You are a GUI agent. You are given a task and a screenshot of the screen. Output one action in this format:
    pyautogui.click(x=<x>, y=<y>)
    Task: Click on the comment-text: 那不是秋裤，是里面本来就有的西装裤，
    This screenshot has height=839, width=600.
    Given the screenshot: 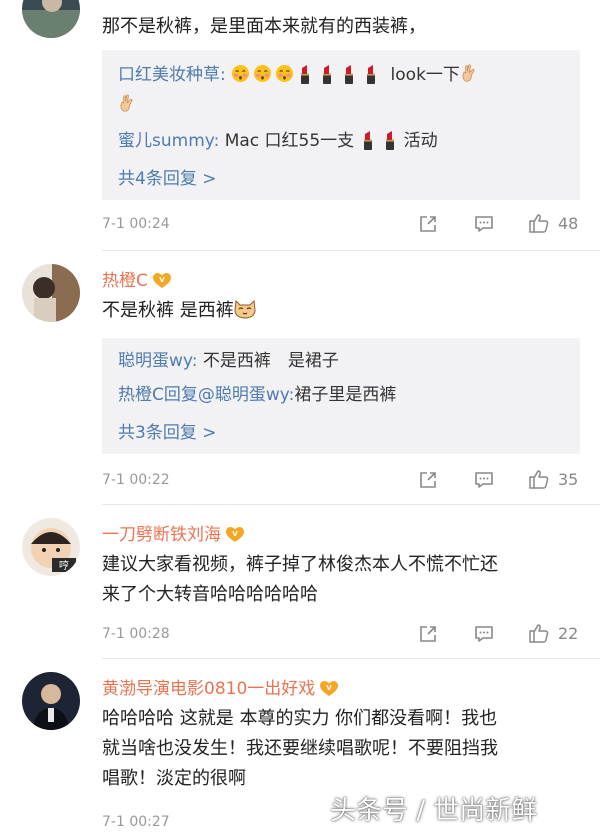 What is the action you would take?
    pyautogui.click(x=264, y=26)
    